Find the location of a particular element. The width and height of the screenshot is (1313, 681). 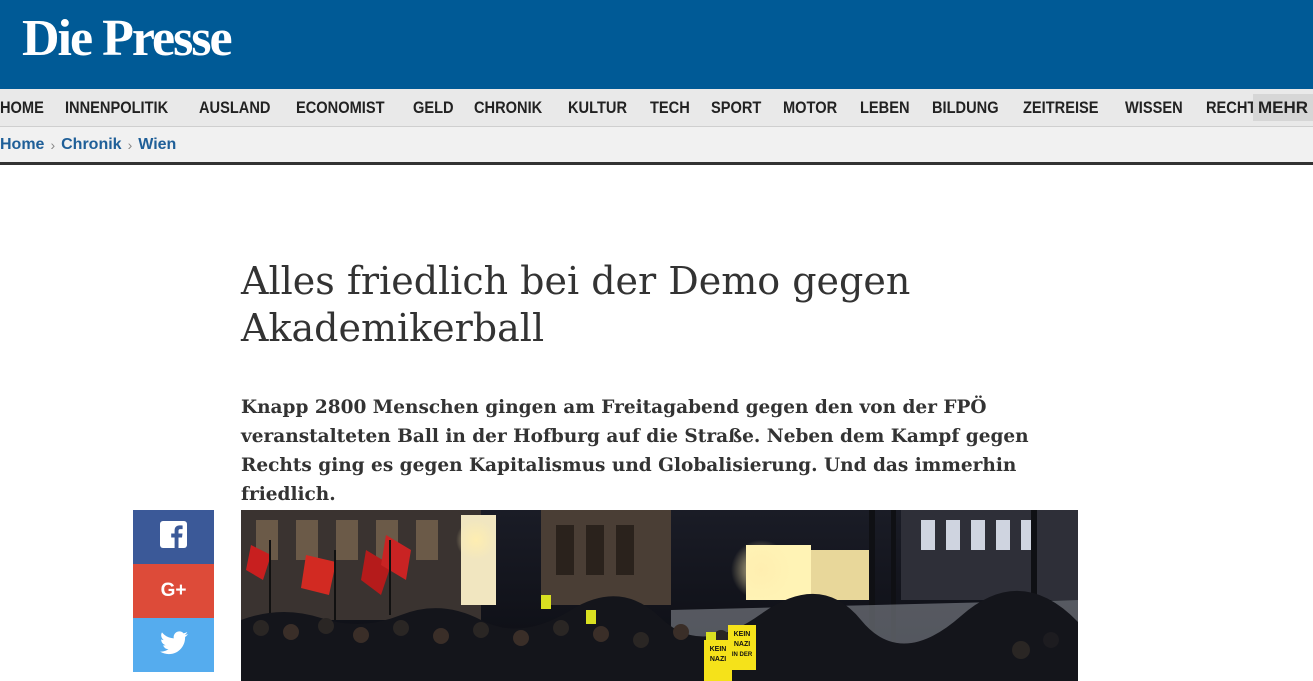

google-plus-share-button: G+ is located at coordinates (173, 591).